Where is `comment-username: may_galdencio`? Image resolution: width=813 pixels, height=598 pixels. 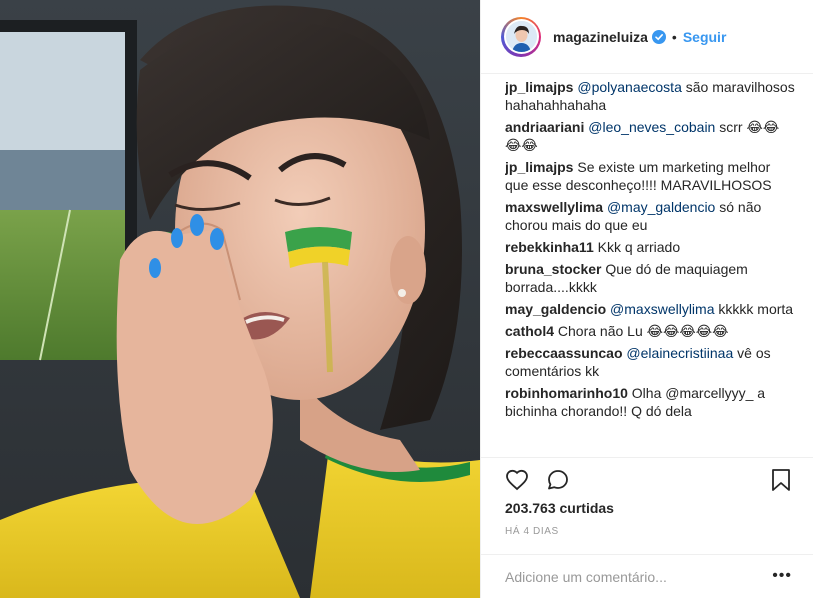
comment-username: may_galdencio is located at coordinates (555, 309).